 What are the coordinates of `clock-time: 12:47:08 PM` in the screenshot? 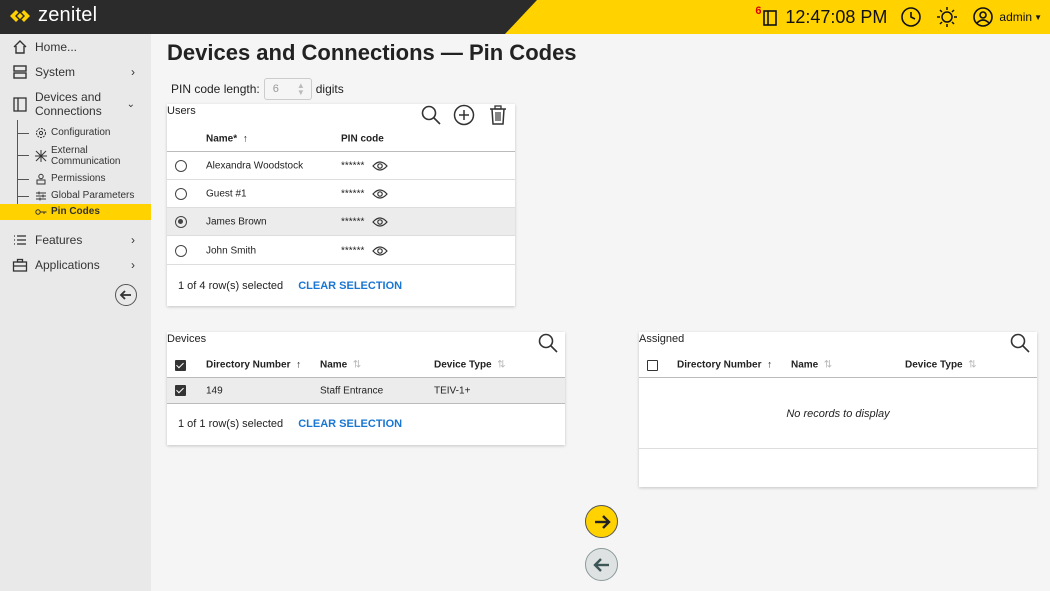 It's located at (836, 16).